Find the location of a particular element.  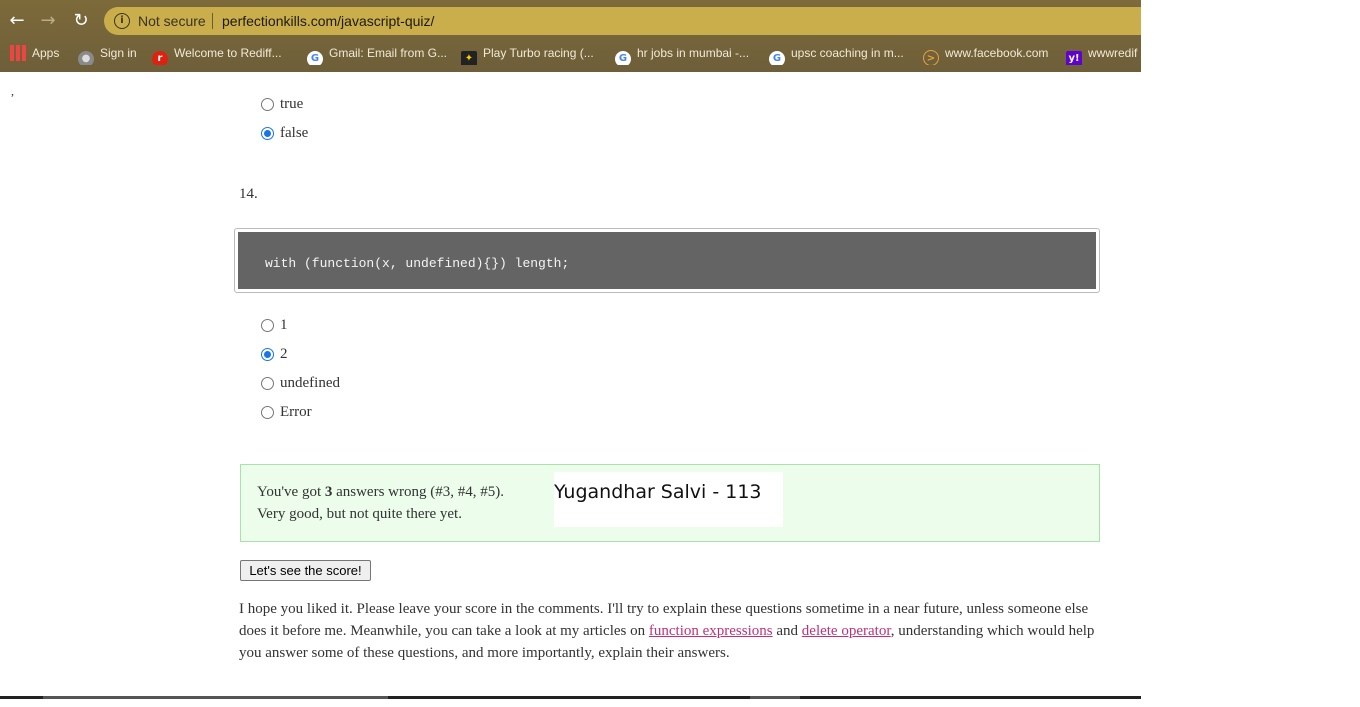

result-suffix: answers wrong (#3, #4, #5). is located at coordinates (420, 492).